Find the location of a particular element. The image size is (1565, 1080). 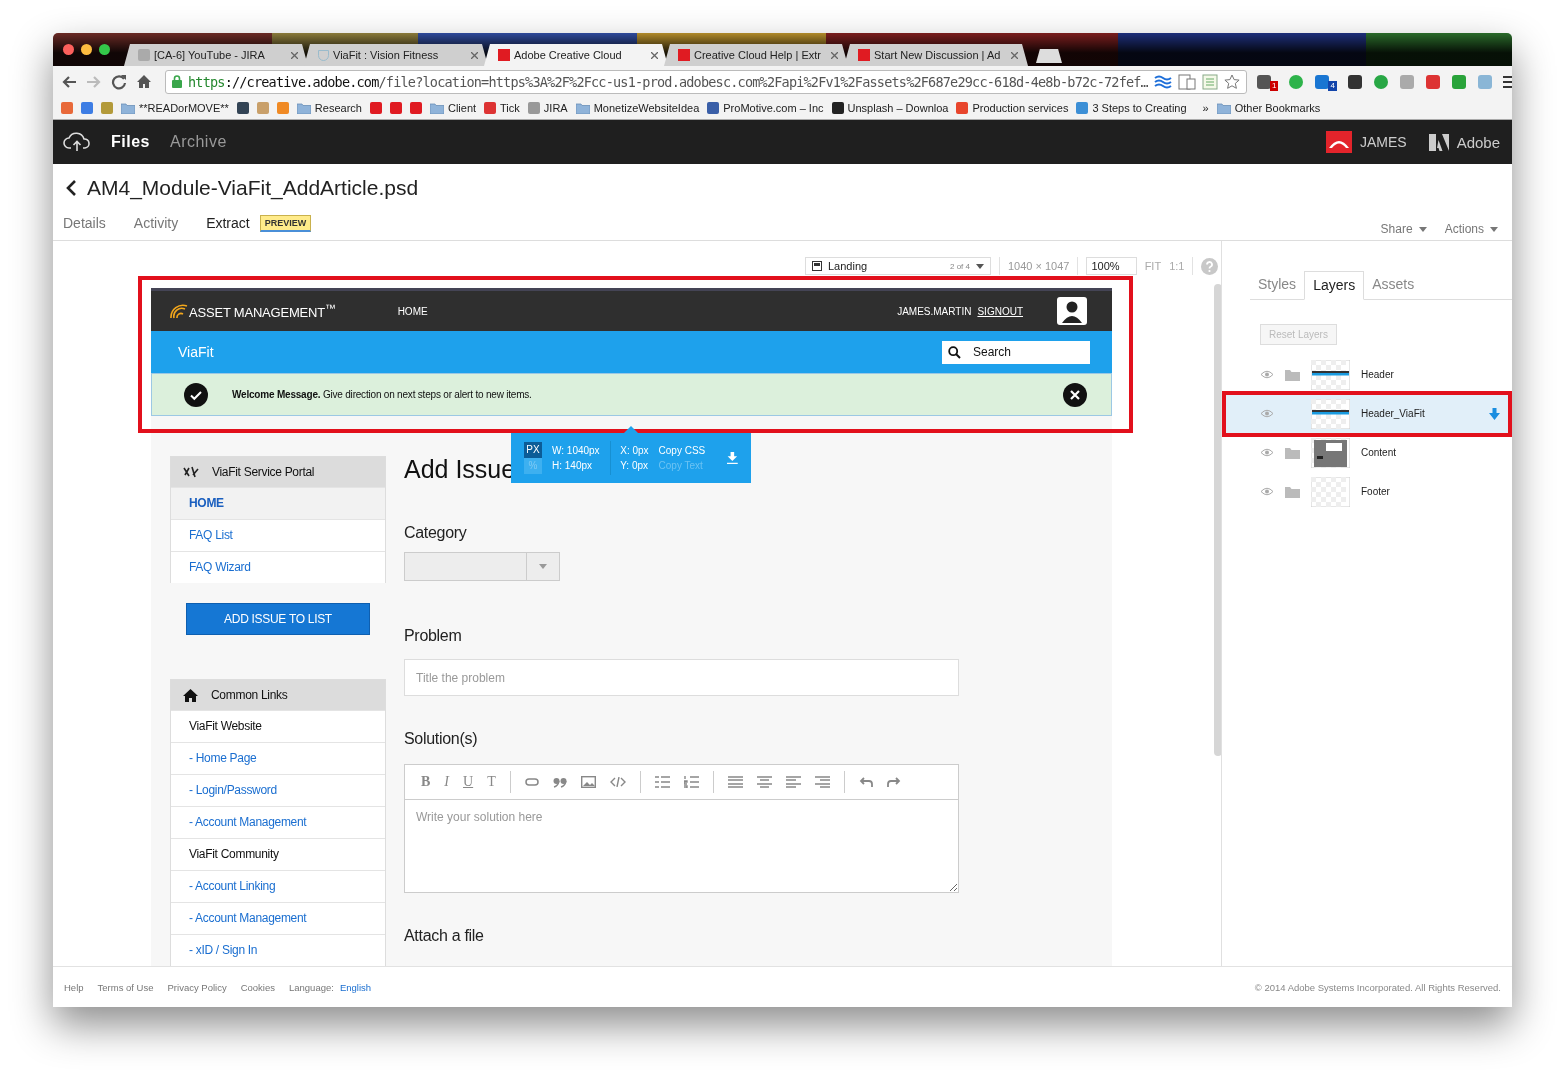

numbered-list-icon is located at coordinates (691, 782).